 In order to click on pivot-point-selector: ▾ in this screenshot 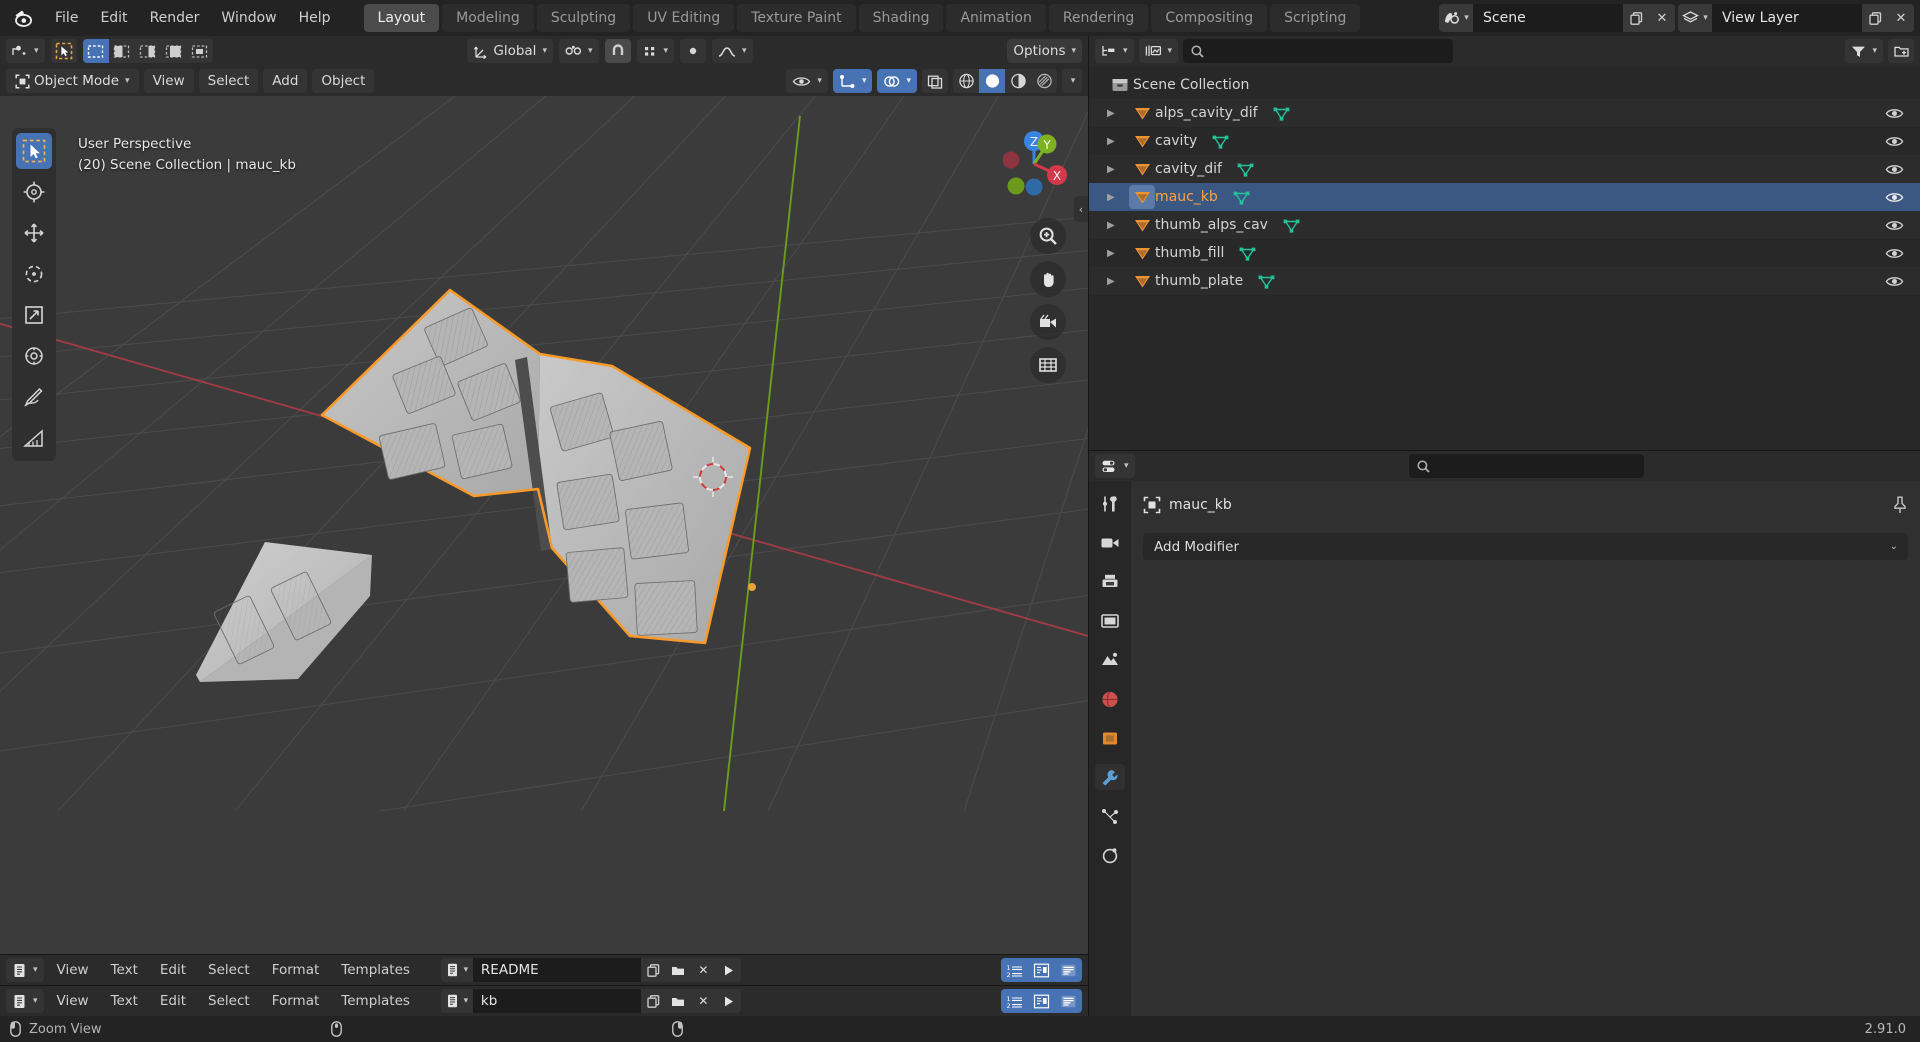, I will do `click(578, 51)`.